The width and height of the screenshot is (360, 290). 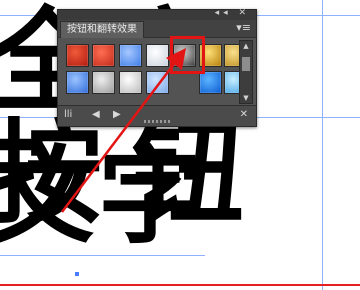 What do you see at coordinates (243, 27) in the screenshot?
I see `menu-icon: ▾≡` at bounding box center [243, 27].